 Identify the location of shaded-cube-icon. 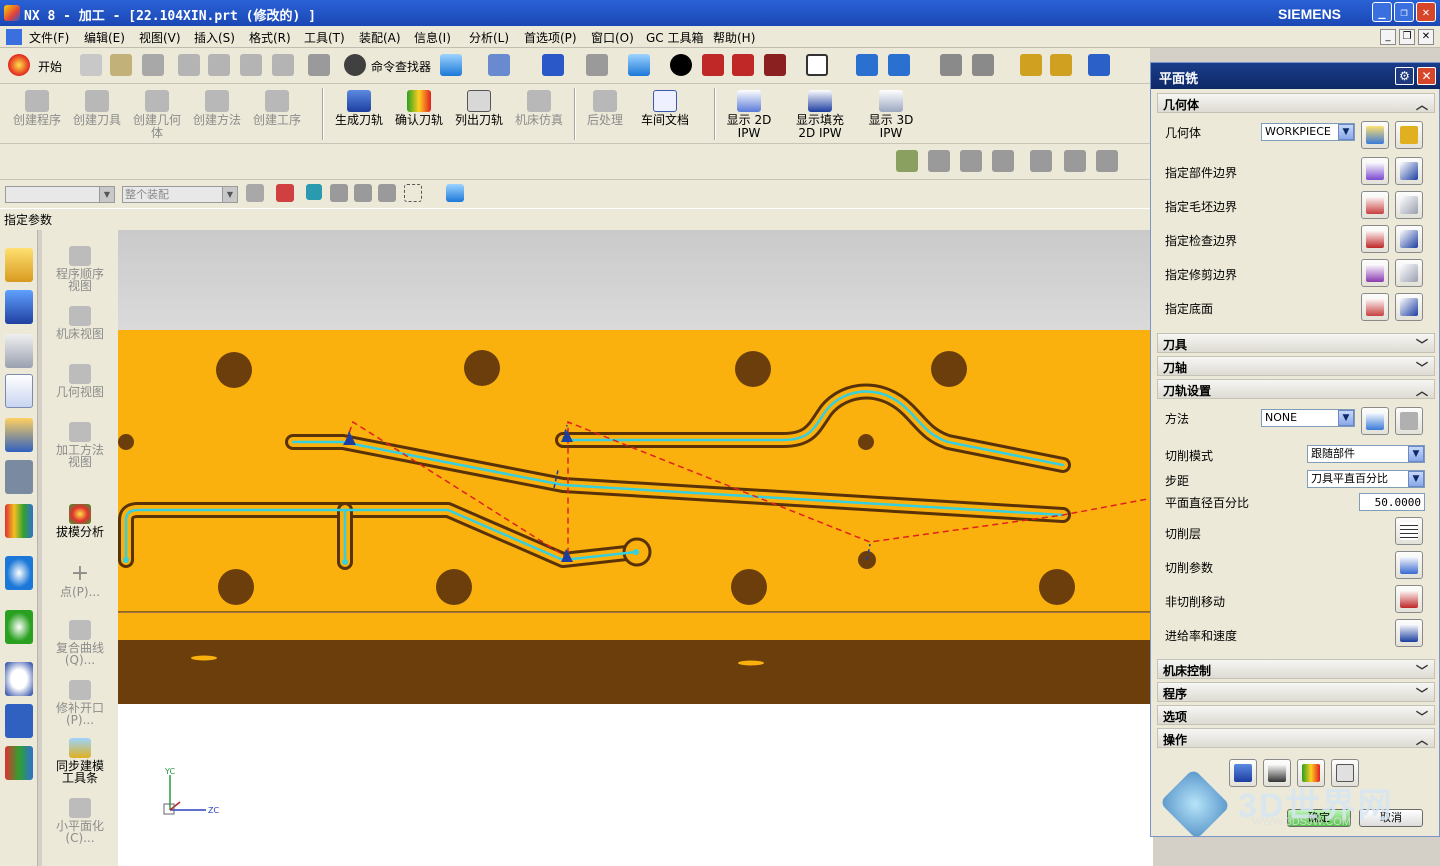
(639, 65).